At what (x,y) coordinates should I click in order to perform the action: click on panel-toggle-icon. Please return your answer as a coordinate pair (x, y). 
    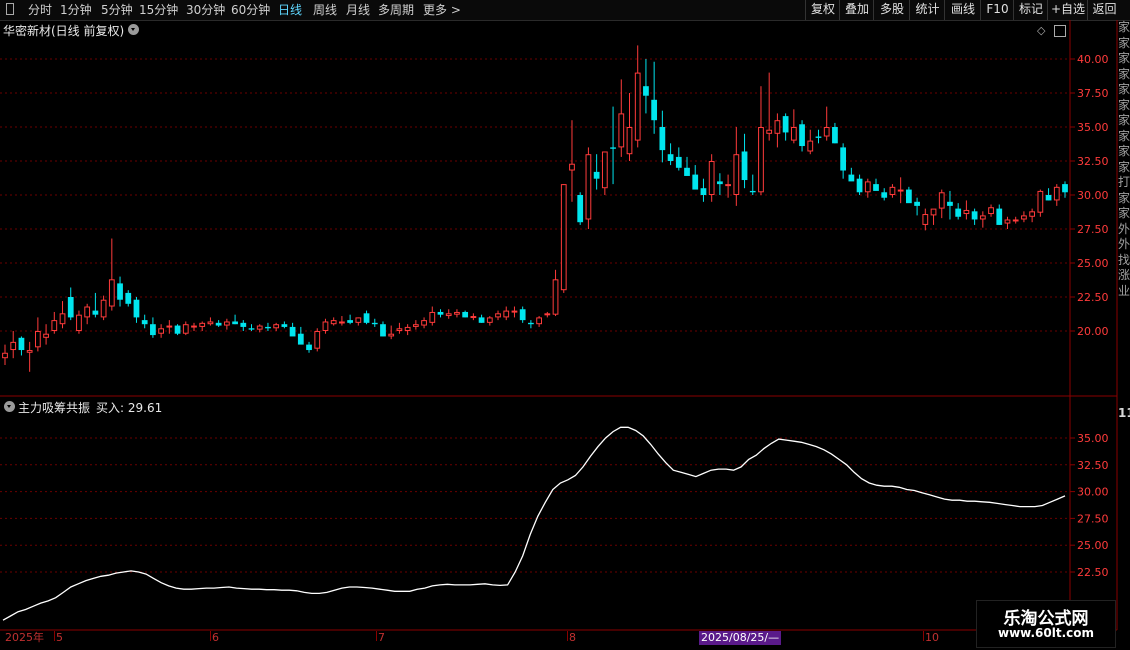
    Looking at the image, I should click on (1060, 31).